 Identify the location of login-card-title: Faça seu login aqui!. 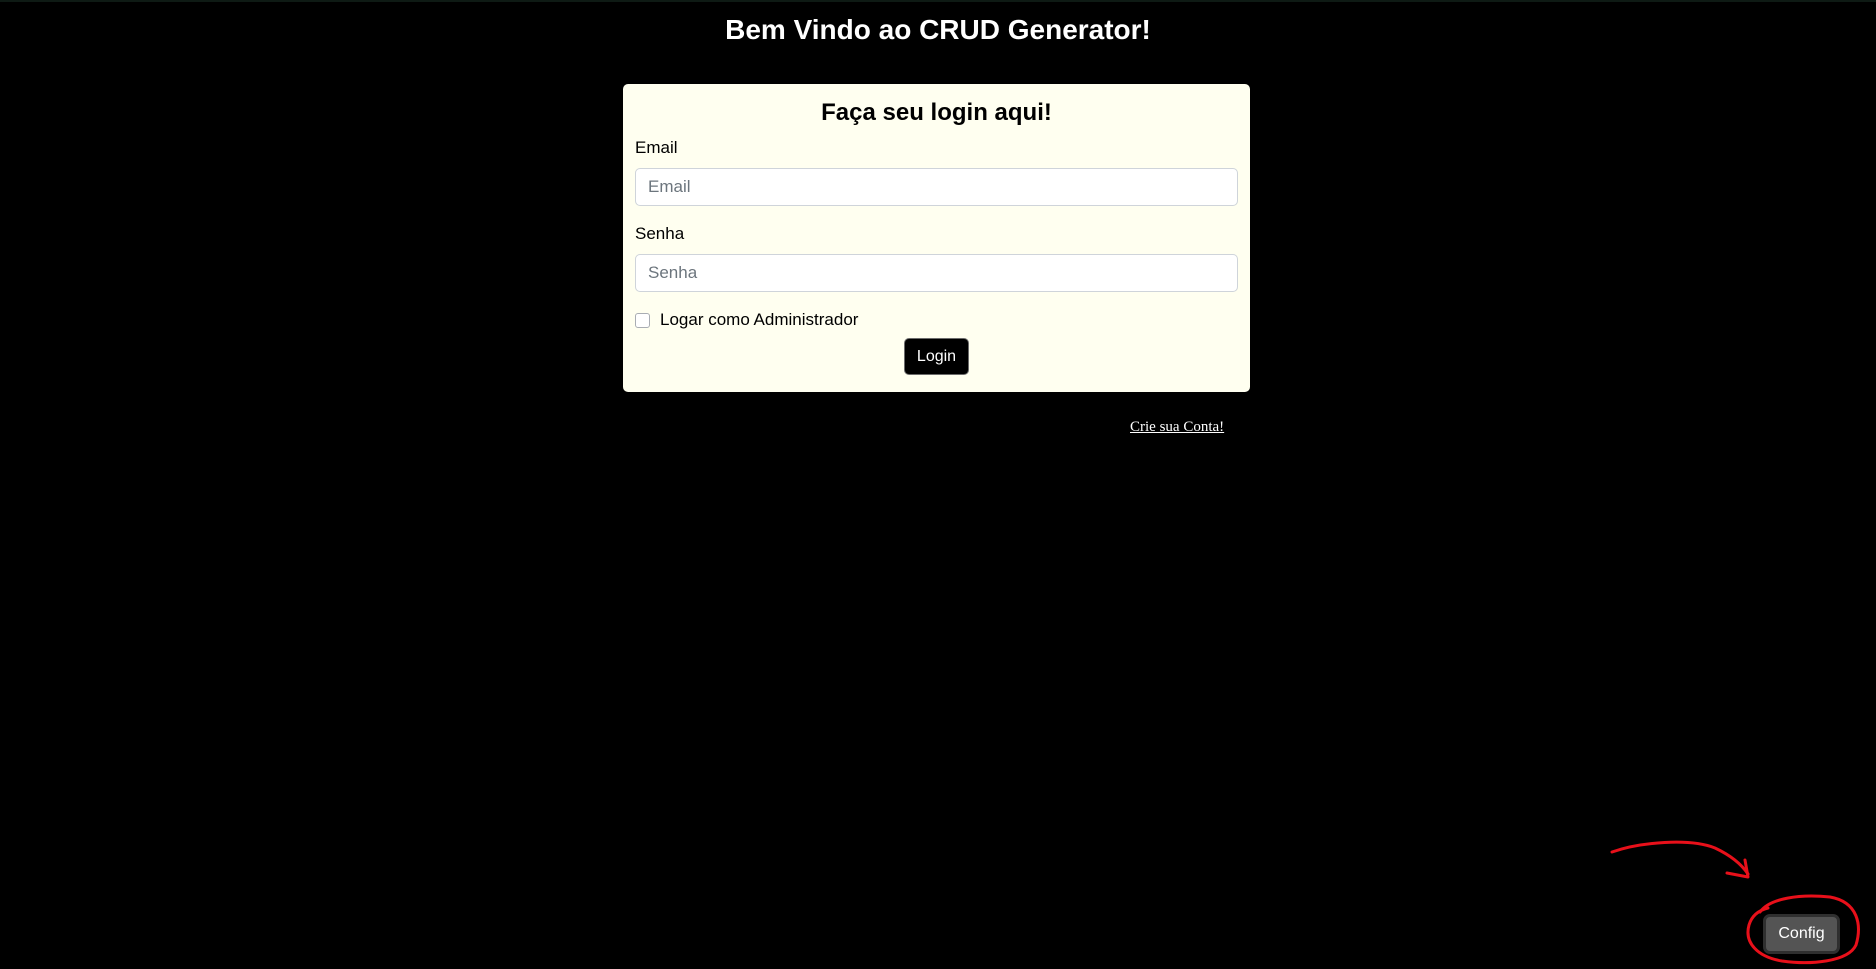
(936, 112).